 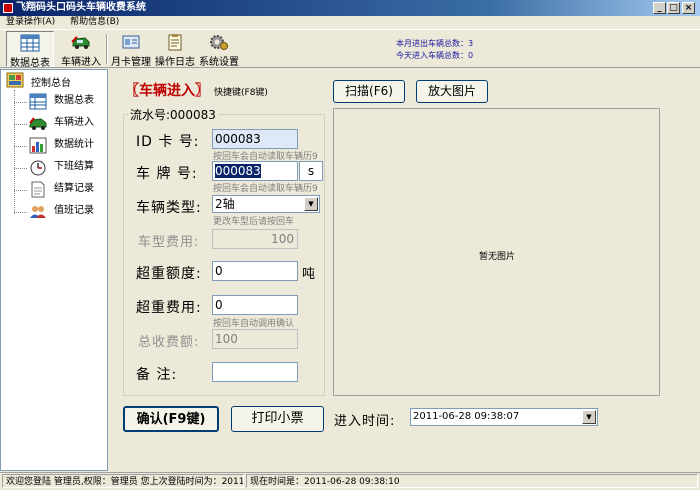 What do you see at coordinates (350, 22) in the screenshot?
I see `menu-bar: 登录操作(A) 帮助信息(B)` at bounding box center [350, 22].